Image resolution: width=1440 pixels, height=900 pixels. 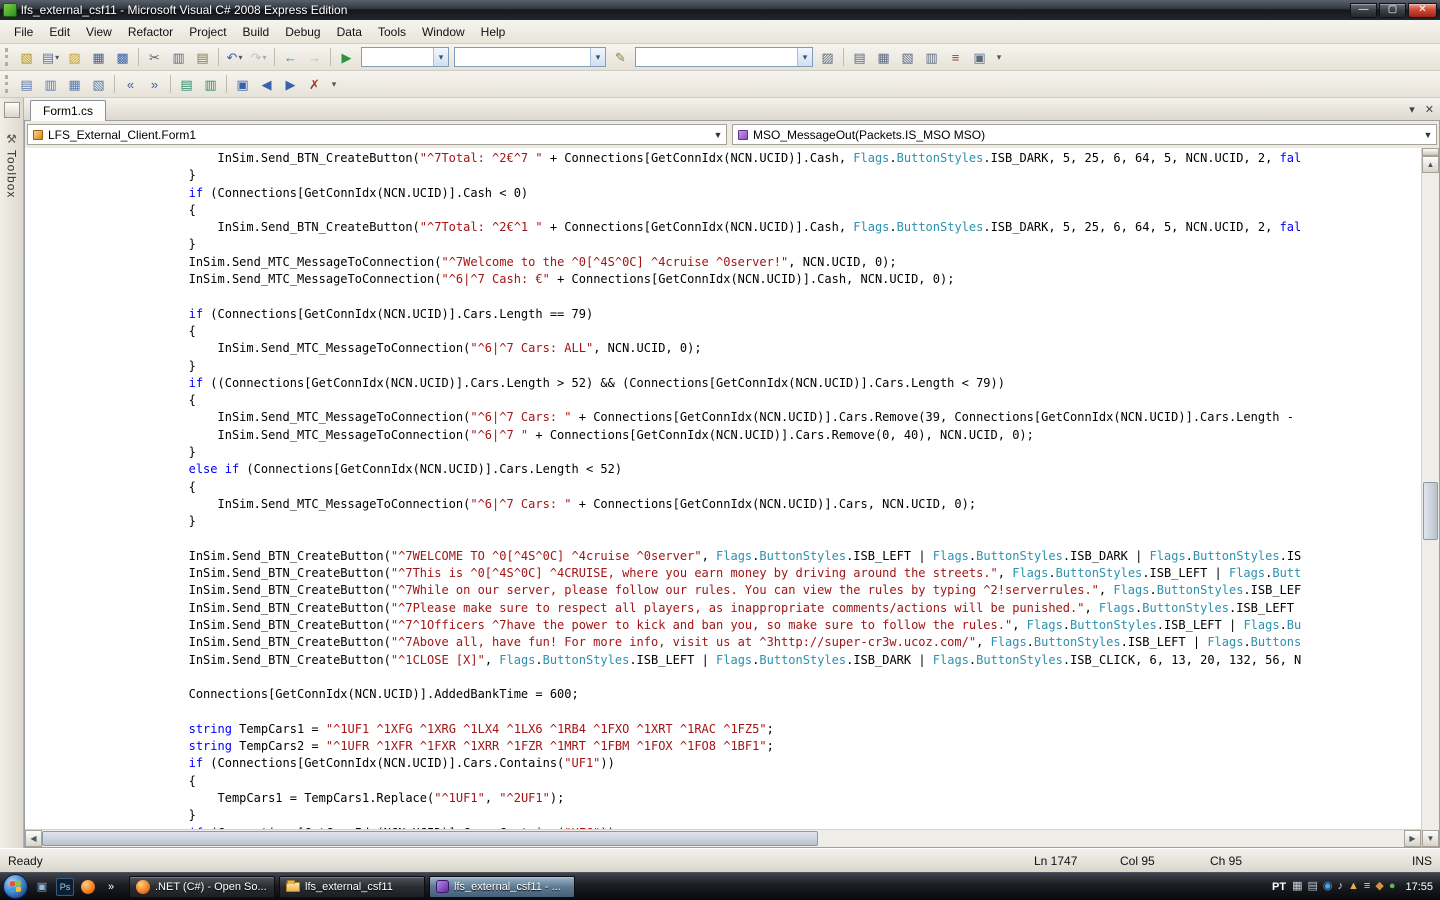 I want to click on scroll-right-button: ▶, so click(x=1412, y=838).